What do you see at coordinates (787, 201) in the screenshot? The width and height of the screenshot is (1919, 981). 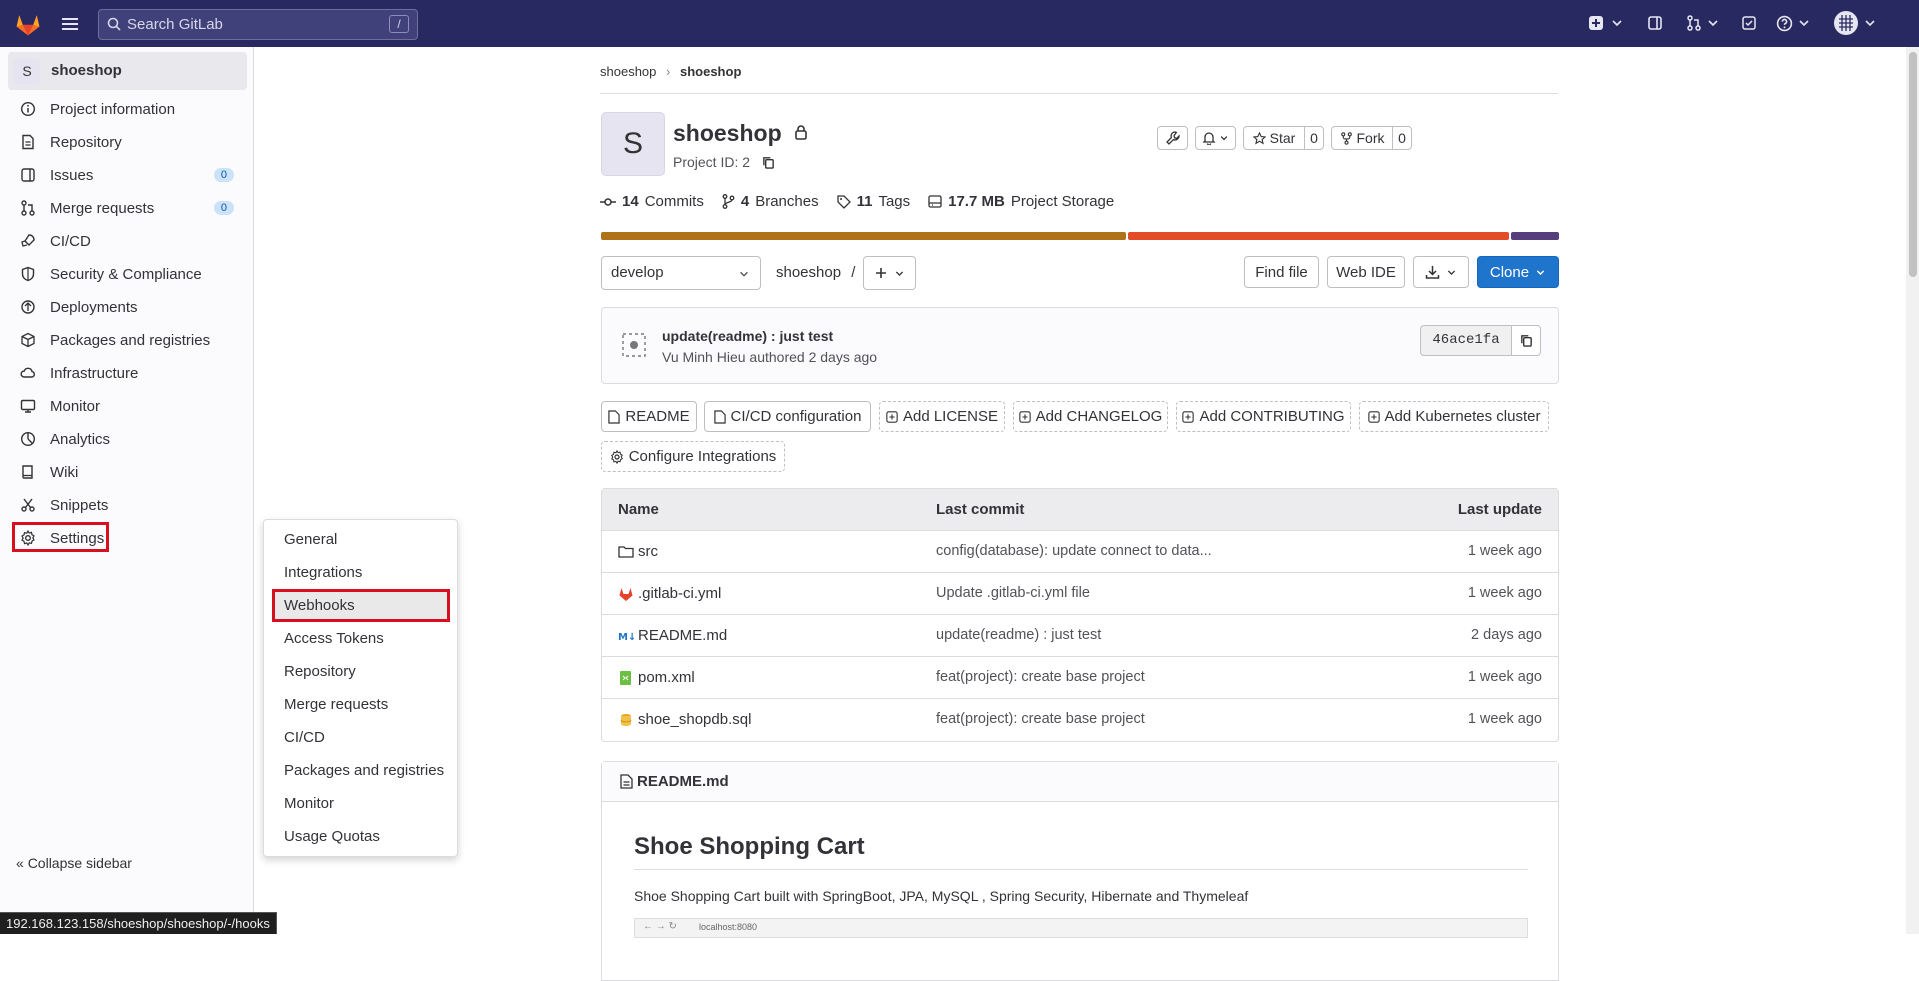 I see `branches-label: Branches` at bounding box center [787, 201].